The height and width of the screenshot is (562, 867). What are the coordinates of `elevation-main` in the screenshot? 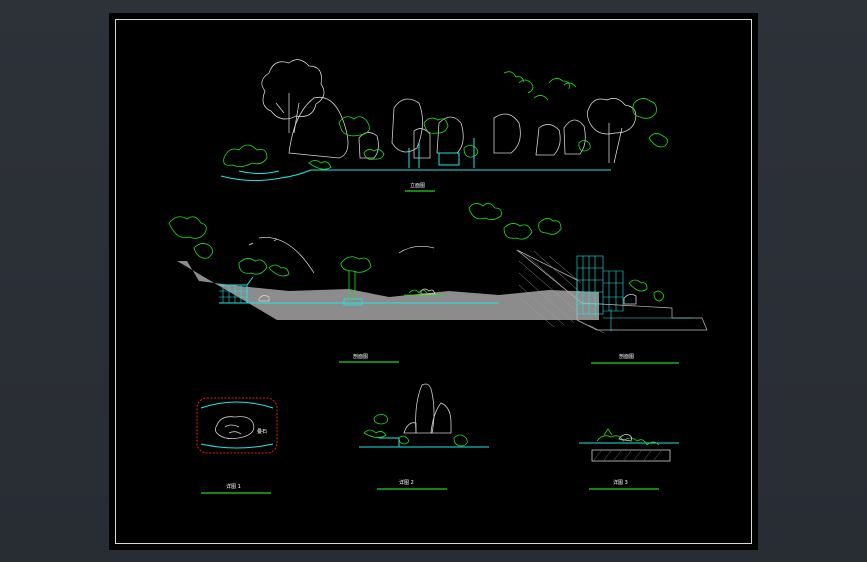 It's located at (444, 120).